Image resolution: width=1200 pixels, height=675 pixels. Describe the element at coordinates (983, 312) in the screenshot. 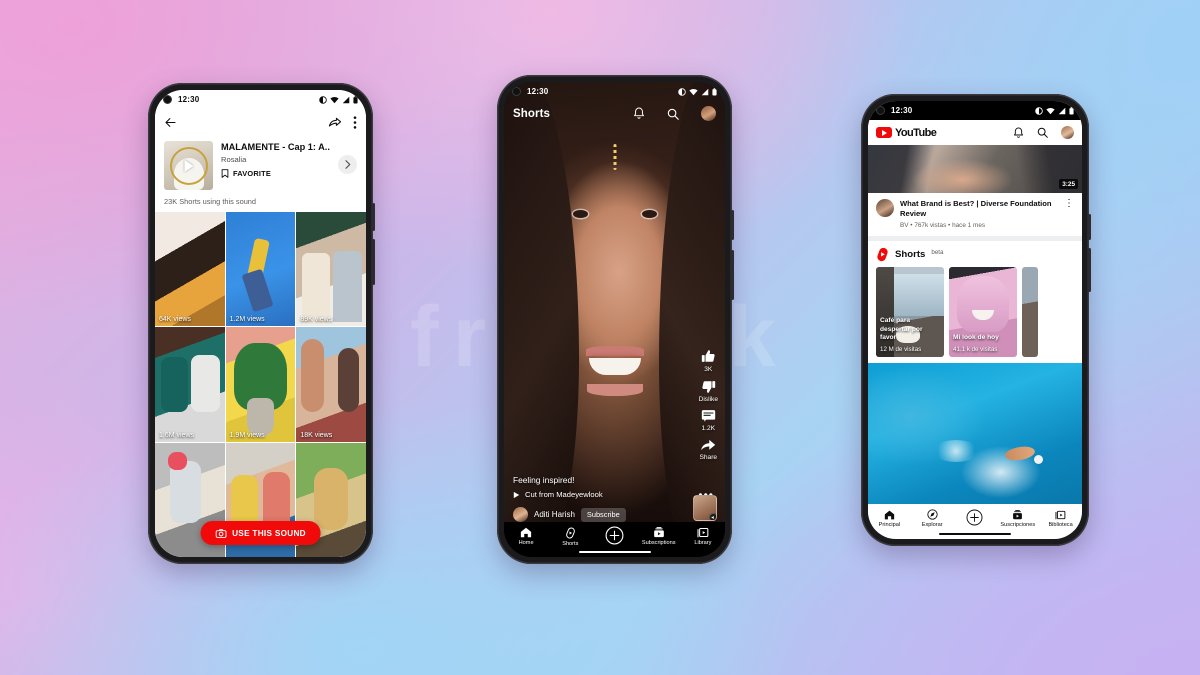

I see `shorts-card: Mi look de hoy 41.1 k de visitas` at that location.